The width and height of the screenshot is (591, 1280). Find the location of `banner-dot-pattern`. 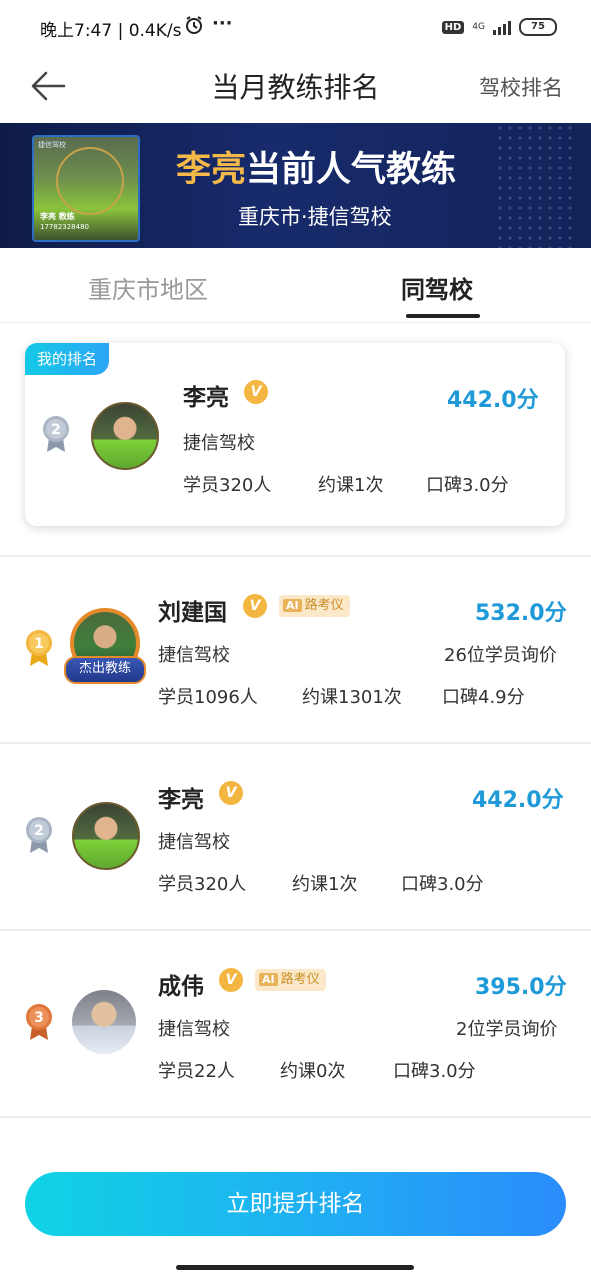

banner-dot-pattern is located at coordinates (535, 185).